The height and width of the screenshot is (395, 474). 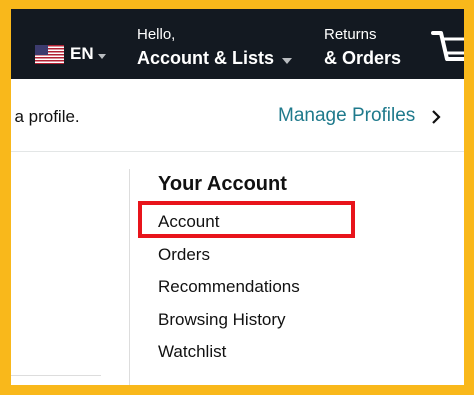 I want to click on menu-item-browsing-history: Browsing History, so click(x=222, y=320).